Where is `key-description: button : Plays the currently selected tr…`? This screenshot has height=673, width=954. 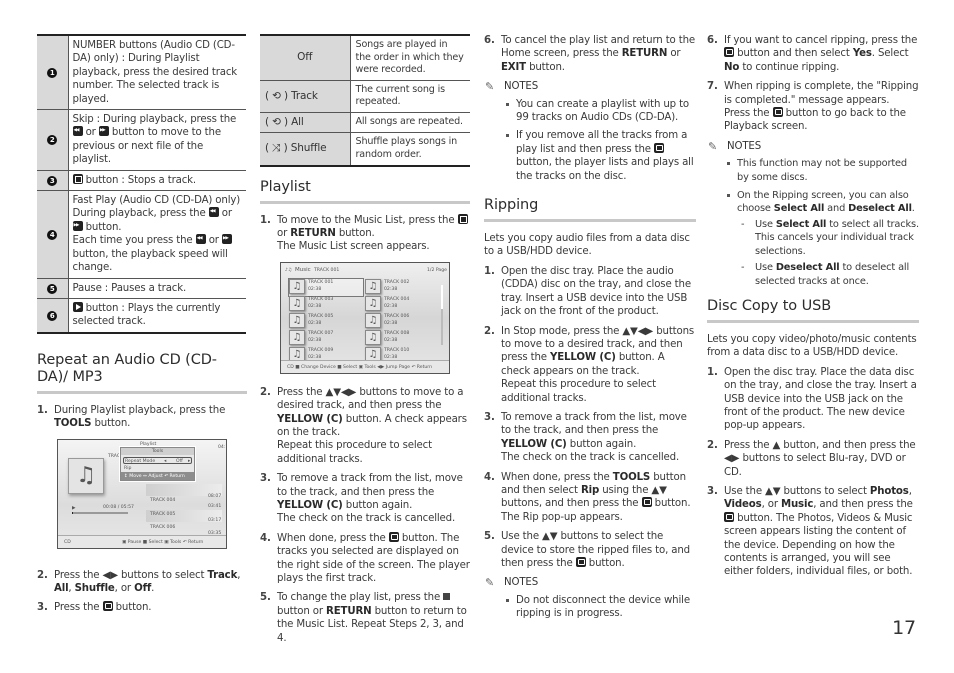 key-description: button : Plays the currently selected tr… is located at coordinates (157, 315).